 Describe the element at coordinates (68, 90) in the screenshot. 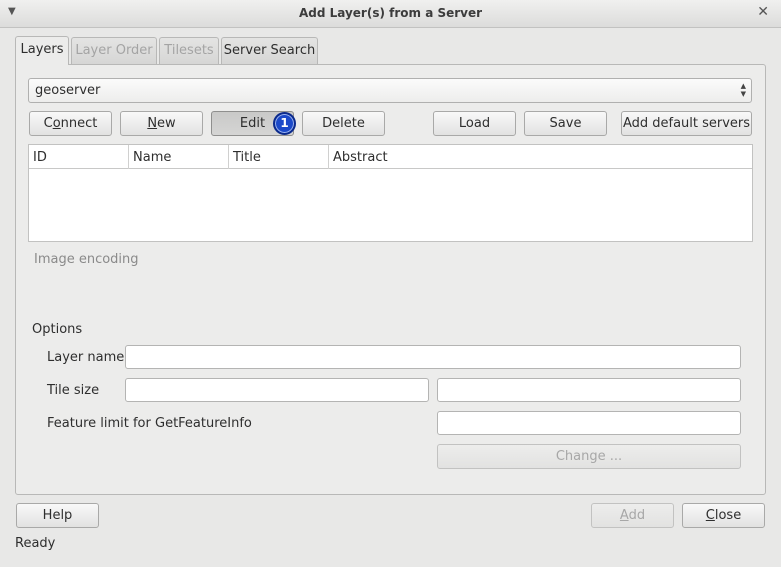

I see `connection-select-value: geoserver` at that location.